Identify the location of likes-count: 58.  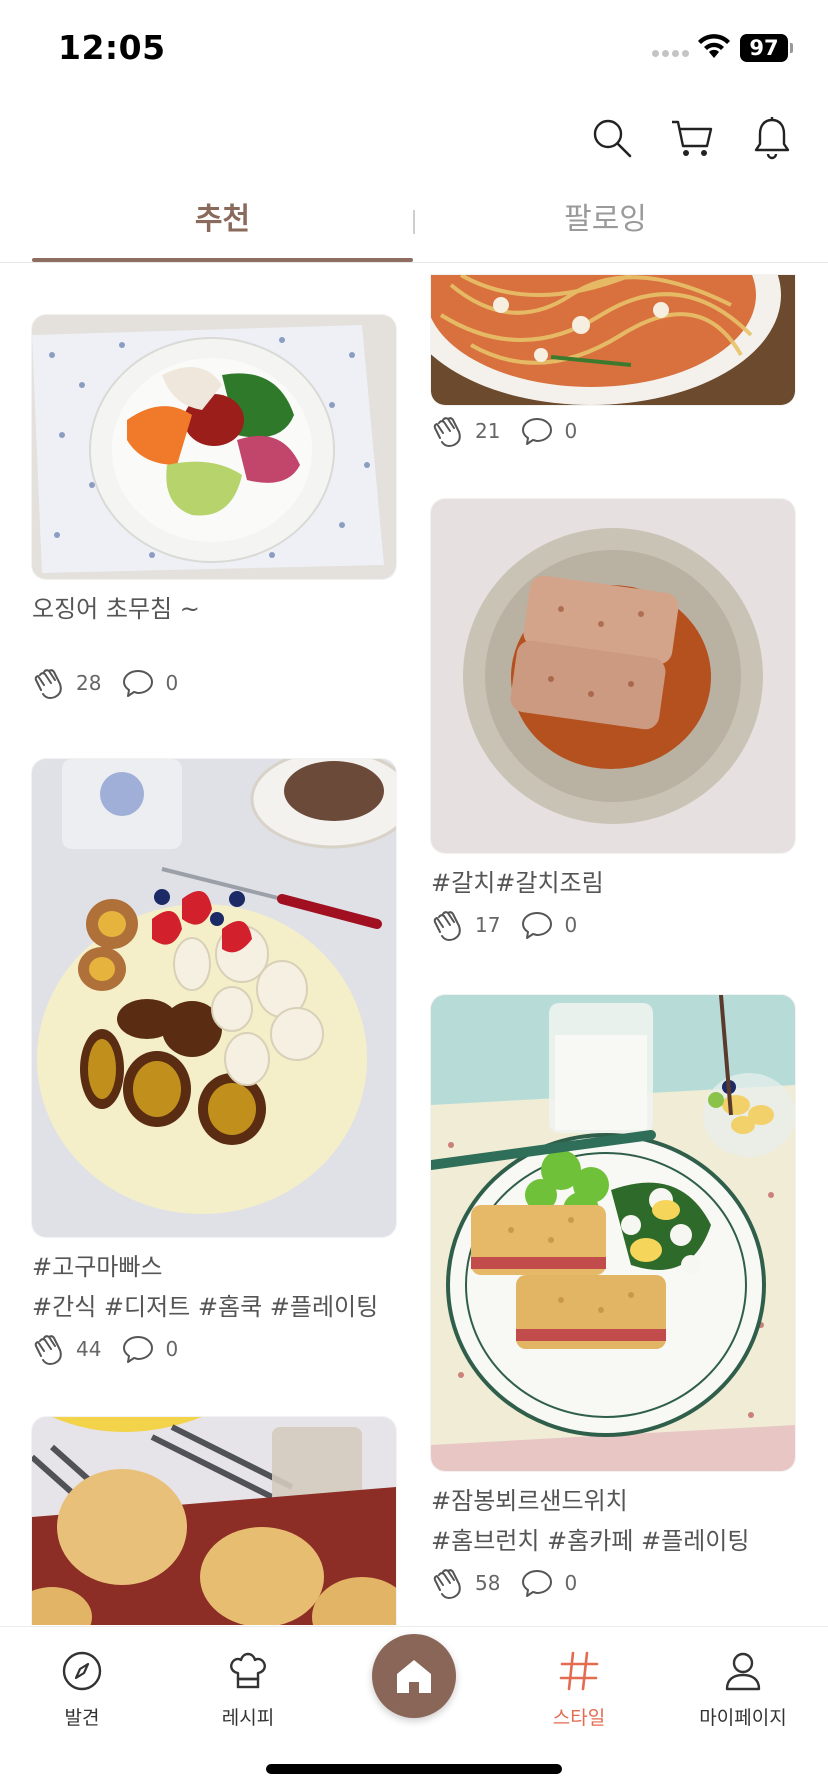
(488, 1583).